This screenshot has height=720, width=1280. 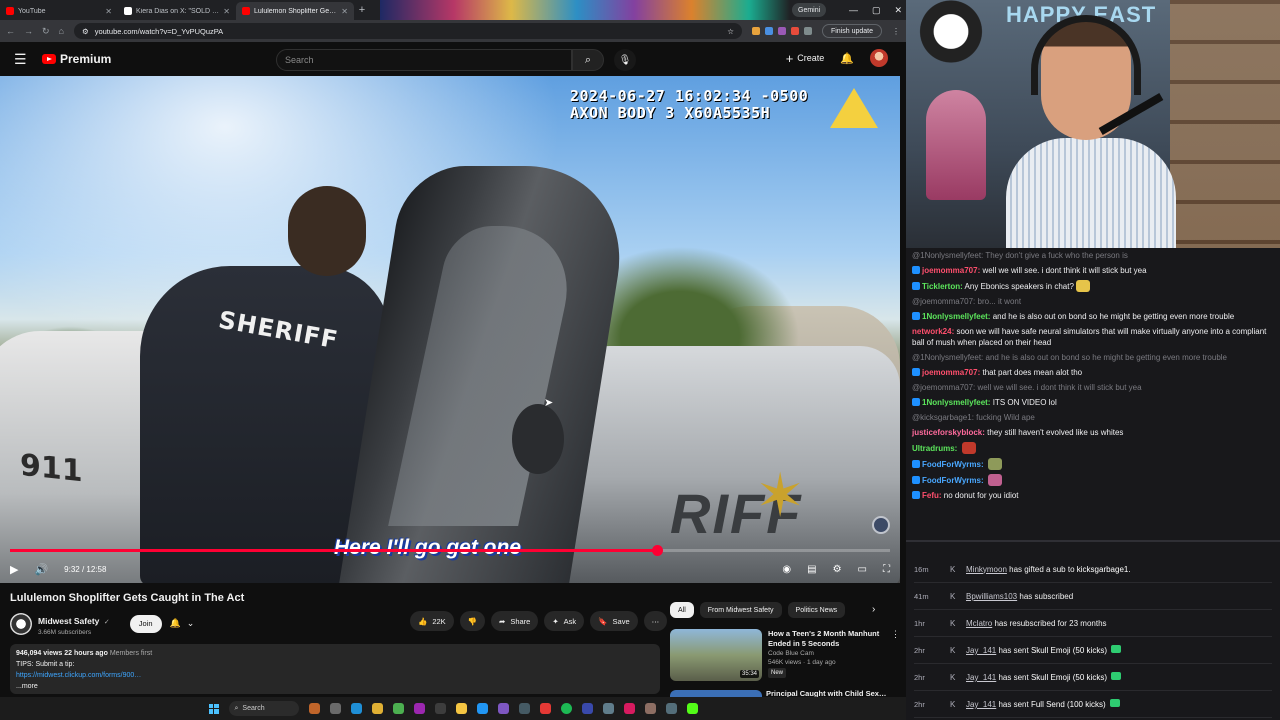 What do you see at coordinates (588, 60) in the screenshot?
I see `search-button: ⌕` at bounding box center [588, 60].